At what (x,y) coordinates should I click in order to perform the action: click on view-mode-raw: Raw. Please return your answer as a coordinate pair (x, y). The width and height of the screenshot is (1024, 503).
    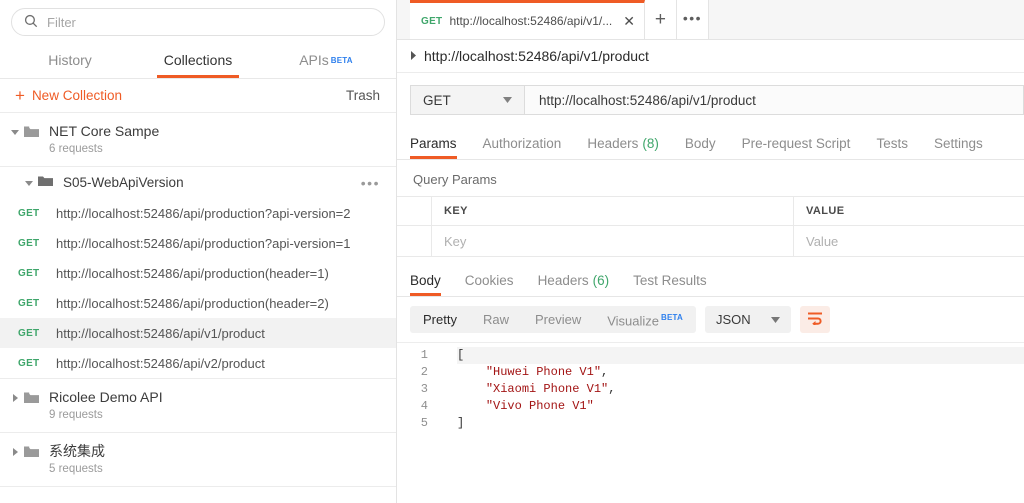
    Looking at the image, I should click on (496, 319).